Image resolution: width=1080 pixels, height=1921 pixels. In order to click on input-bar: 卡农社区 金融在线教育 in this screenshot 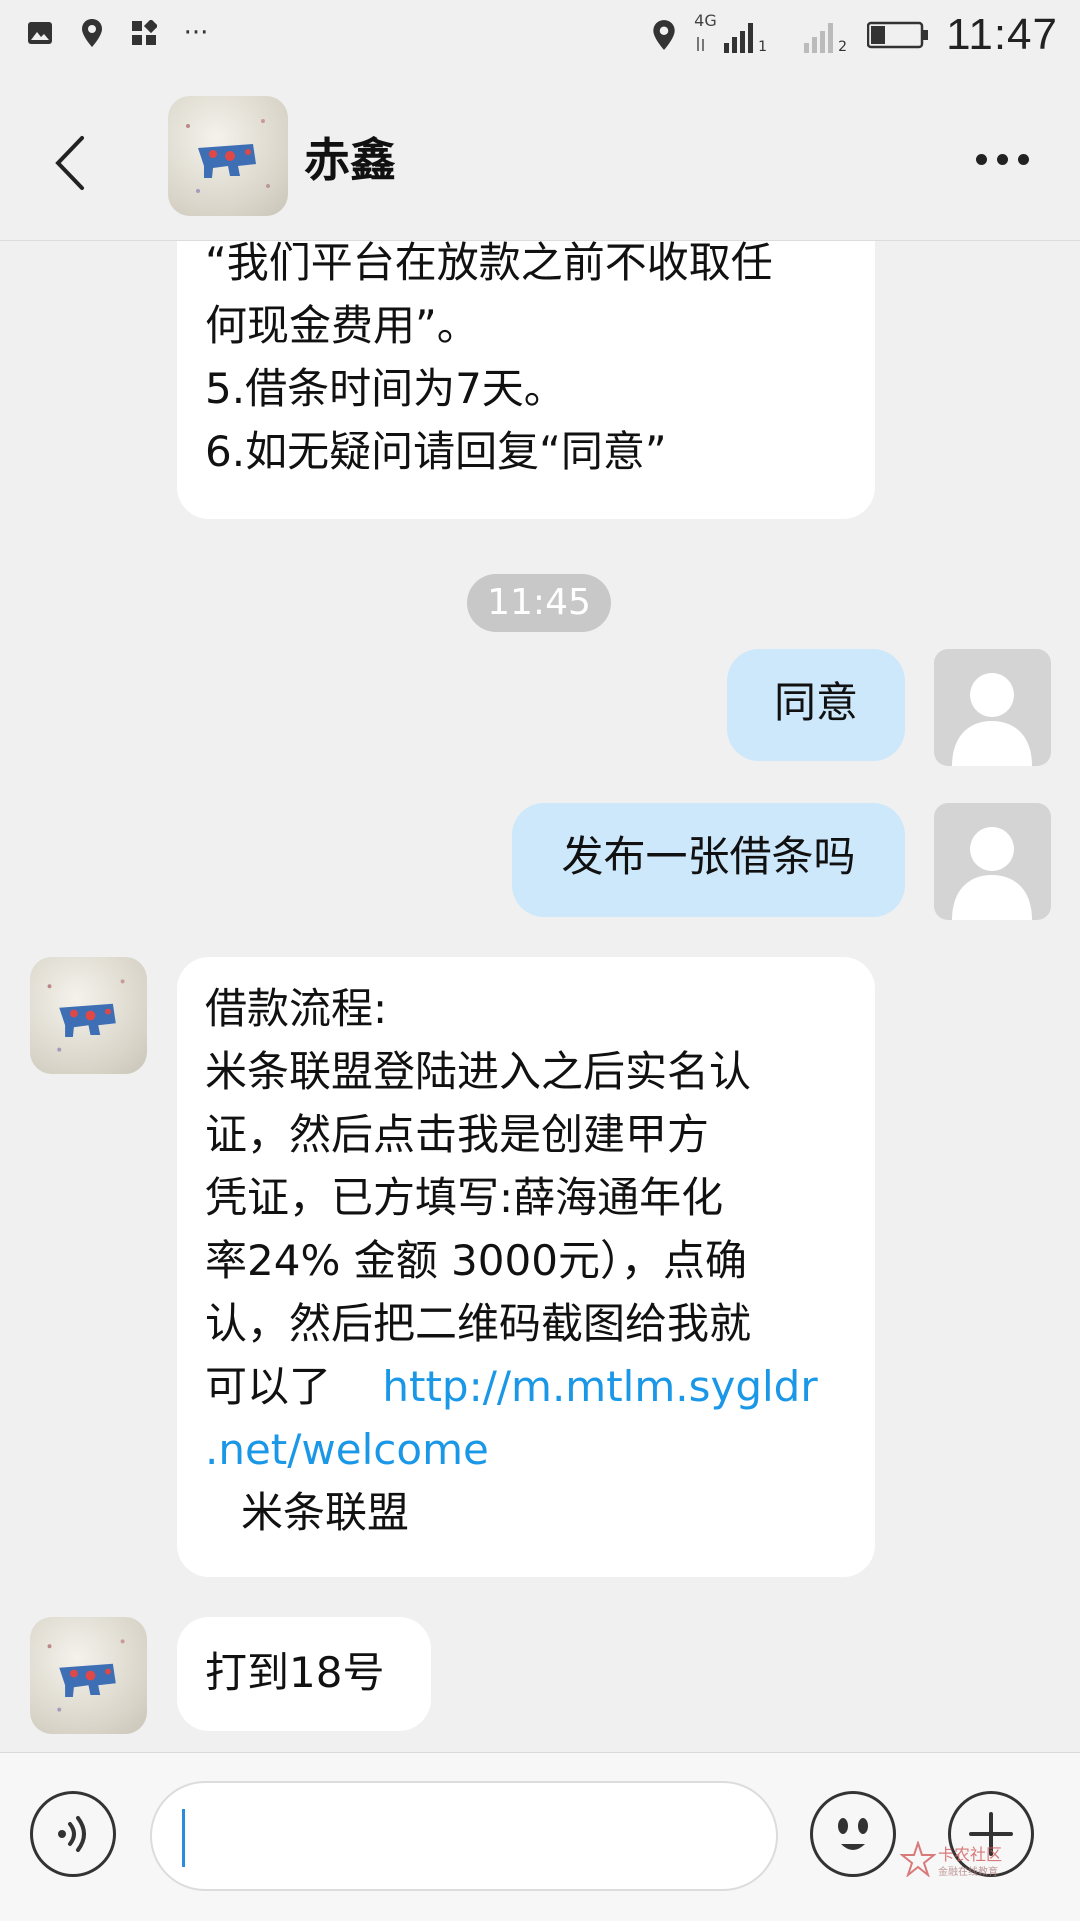, I will do `click(540, 1836)`.